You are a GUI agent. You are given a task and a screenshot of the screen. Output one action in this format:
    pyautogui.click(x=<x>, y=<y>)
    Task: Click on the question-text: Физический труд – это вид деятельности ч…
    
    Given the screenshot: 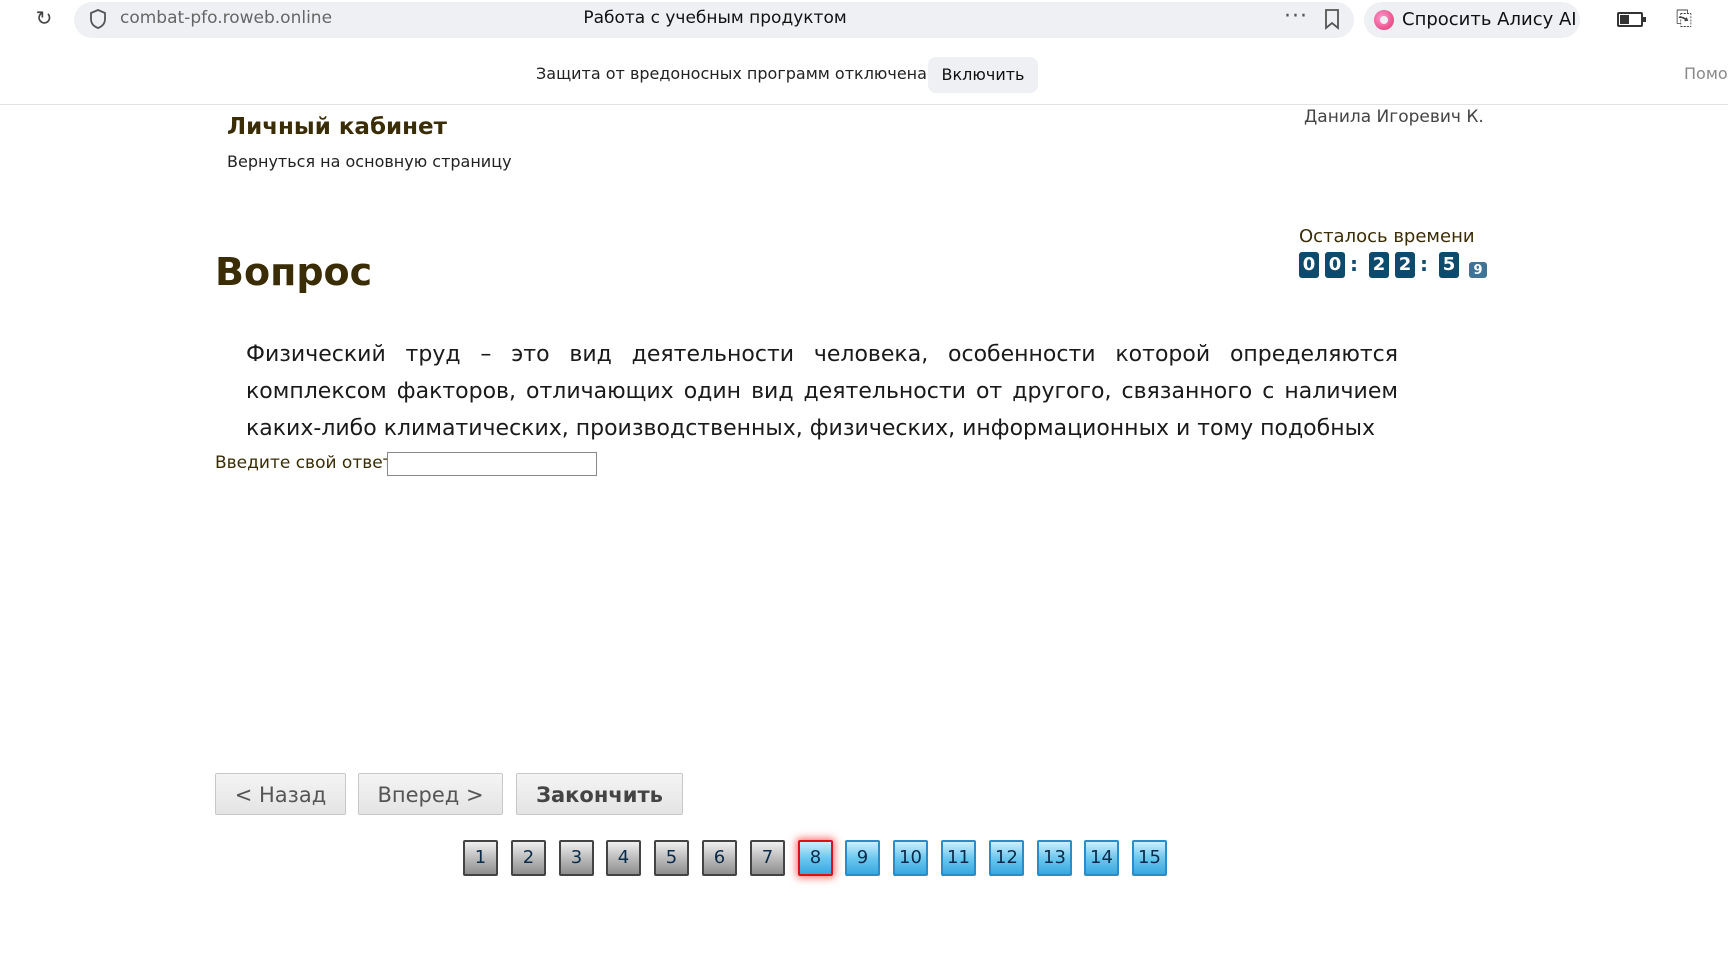 What is the action you would take?
    pyautogui.click(x=822, y=391)
    